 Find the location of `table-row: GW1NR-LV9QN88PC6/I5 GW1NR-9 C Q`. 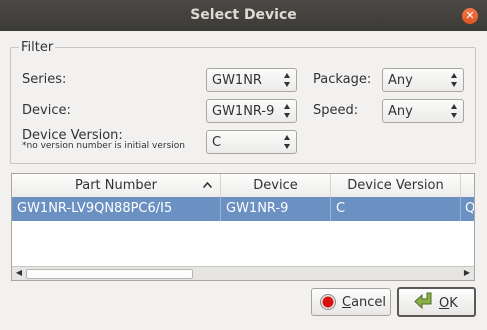

table-row: GW1NR-LV9QN88PC6/I5 GW1NR-9 C Q is located at coordinates (243, 209).